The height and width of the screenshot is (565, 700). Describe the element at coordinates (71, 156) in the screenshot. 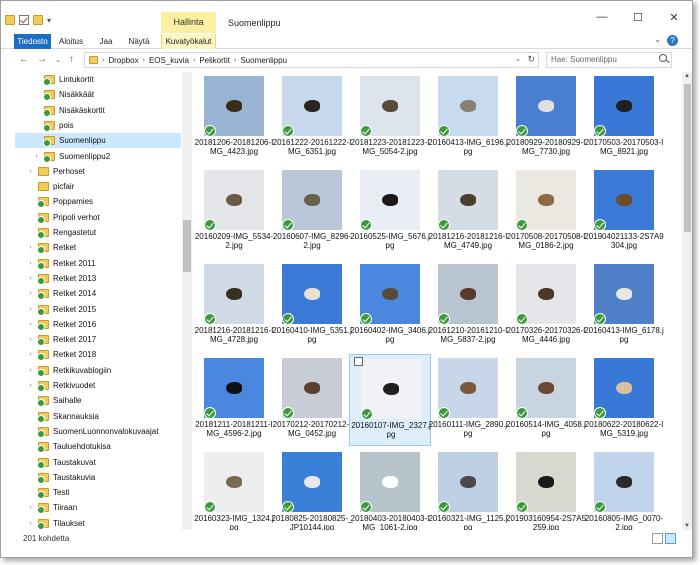

I see `sidebar-item: › Suomenlippu2` at that location.